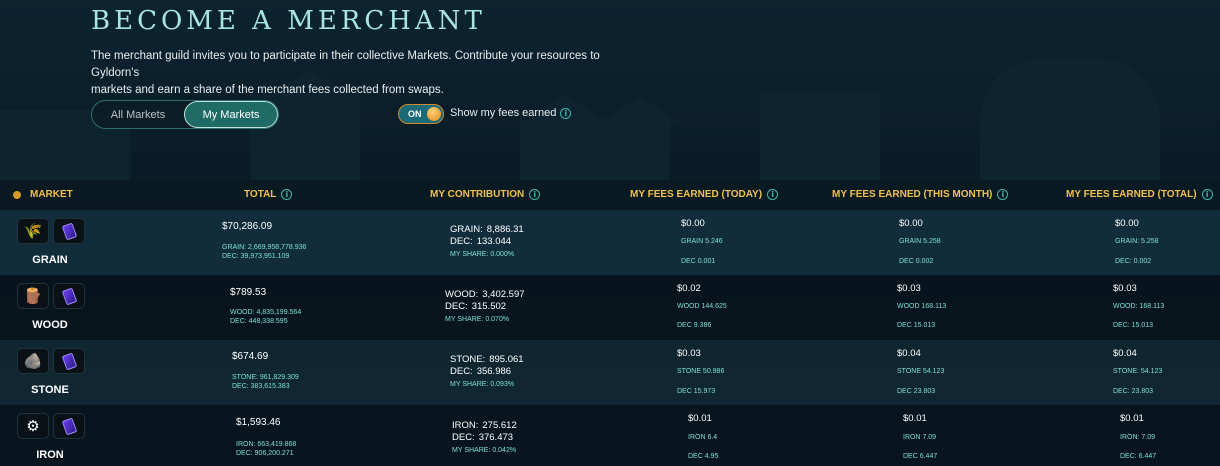 This screenshot has width=1220, height=466. What do you see at coordinates (50, 455) in the screenshot?
I see `market-name: IRON` at bounding box center [50, 455].